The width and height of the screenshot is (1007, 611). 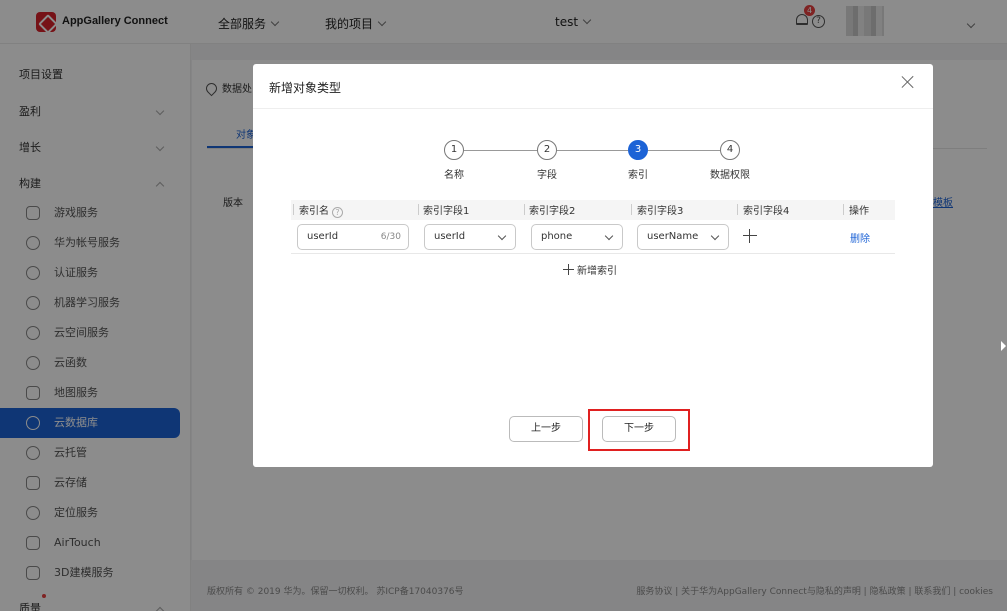 What do you see at coordinates (1003, 346) in the screenshot?
I see `mouse-cursor-icon` at bounding box center [1003, 346].